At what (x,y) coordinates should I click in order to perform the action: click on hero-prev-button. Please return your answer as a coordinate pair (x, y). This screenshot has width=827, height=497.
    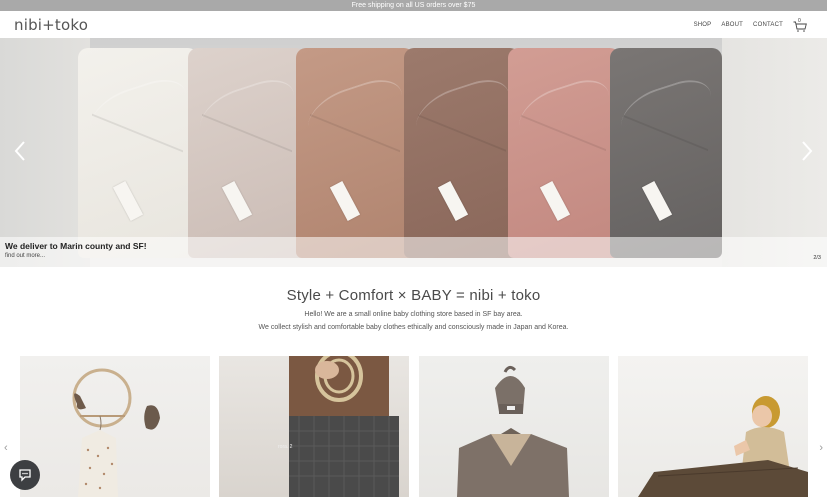
    Looking at the image, I should click on (20, 151).